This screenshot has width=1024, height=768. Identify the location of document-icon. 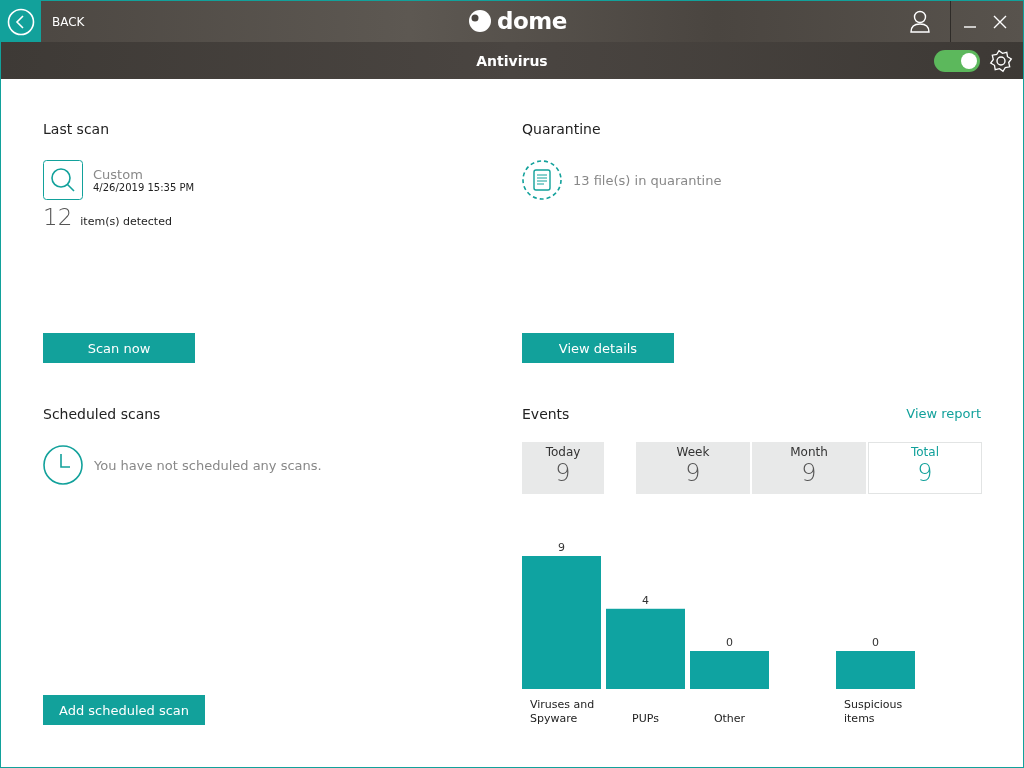
(542, 180).